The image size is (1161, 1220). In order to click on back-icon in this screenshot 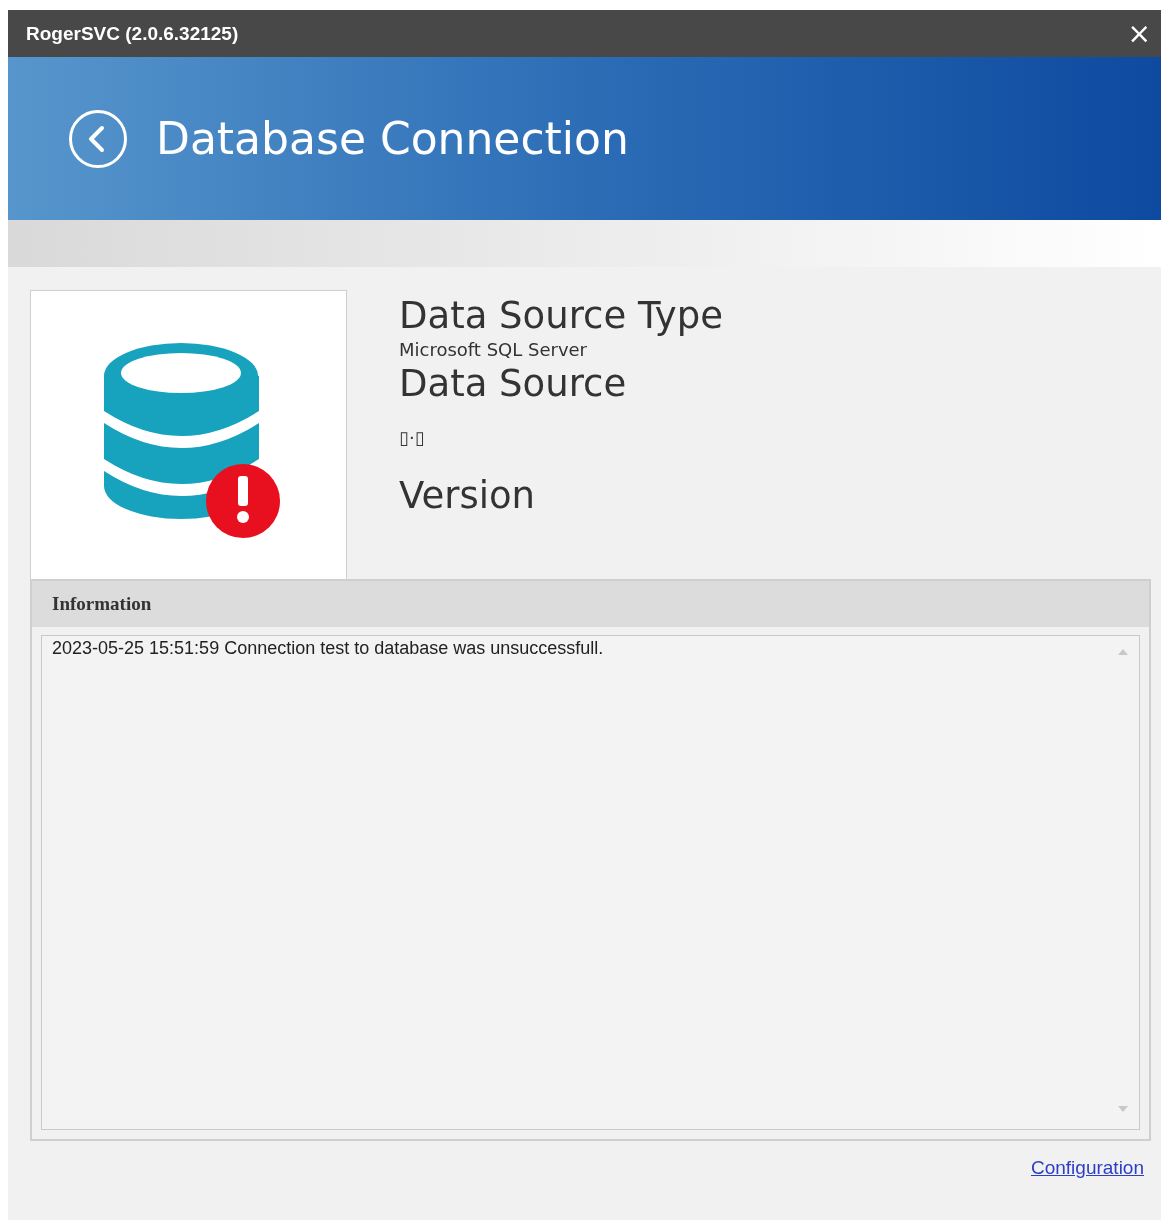, I will do `click(98, 138)`.